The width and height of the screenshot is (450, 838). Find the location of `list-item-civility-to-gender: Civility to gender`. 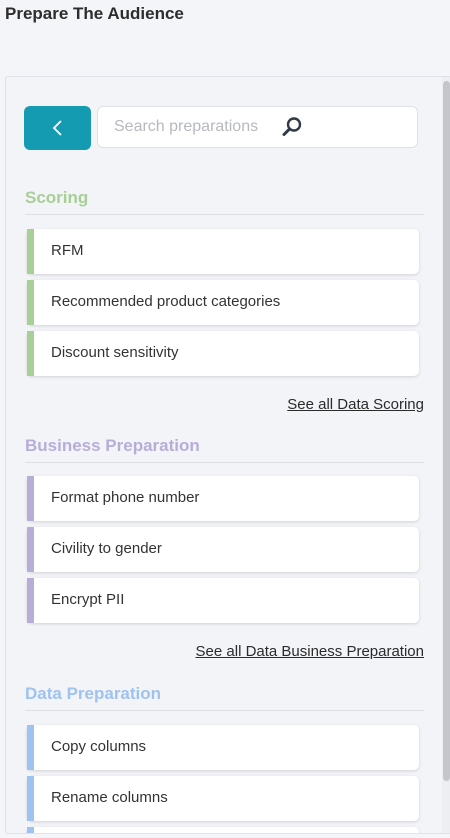

list-item-civility-to-gender: Civility to gender is located at coordinates (223, 549).